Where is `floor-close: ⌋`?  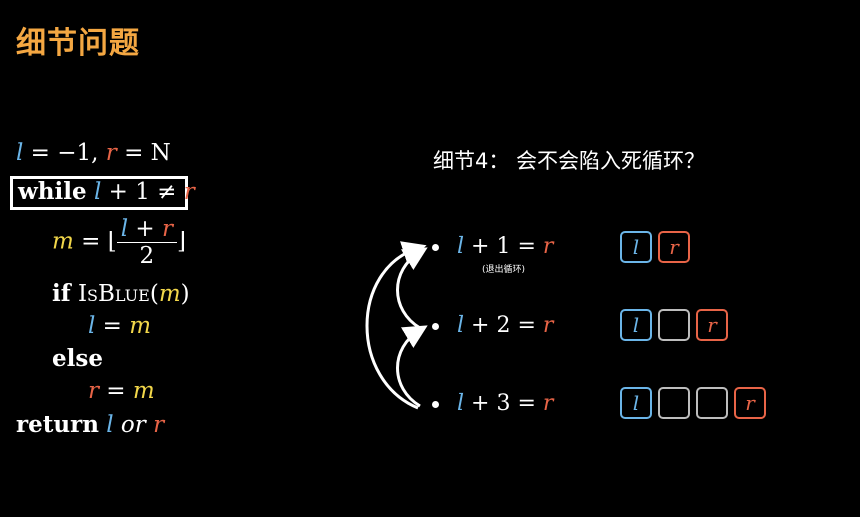 floor-close: ⌋ is located at coordinates (181, 241).